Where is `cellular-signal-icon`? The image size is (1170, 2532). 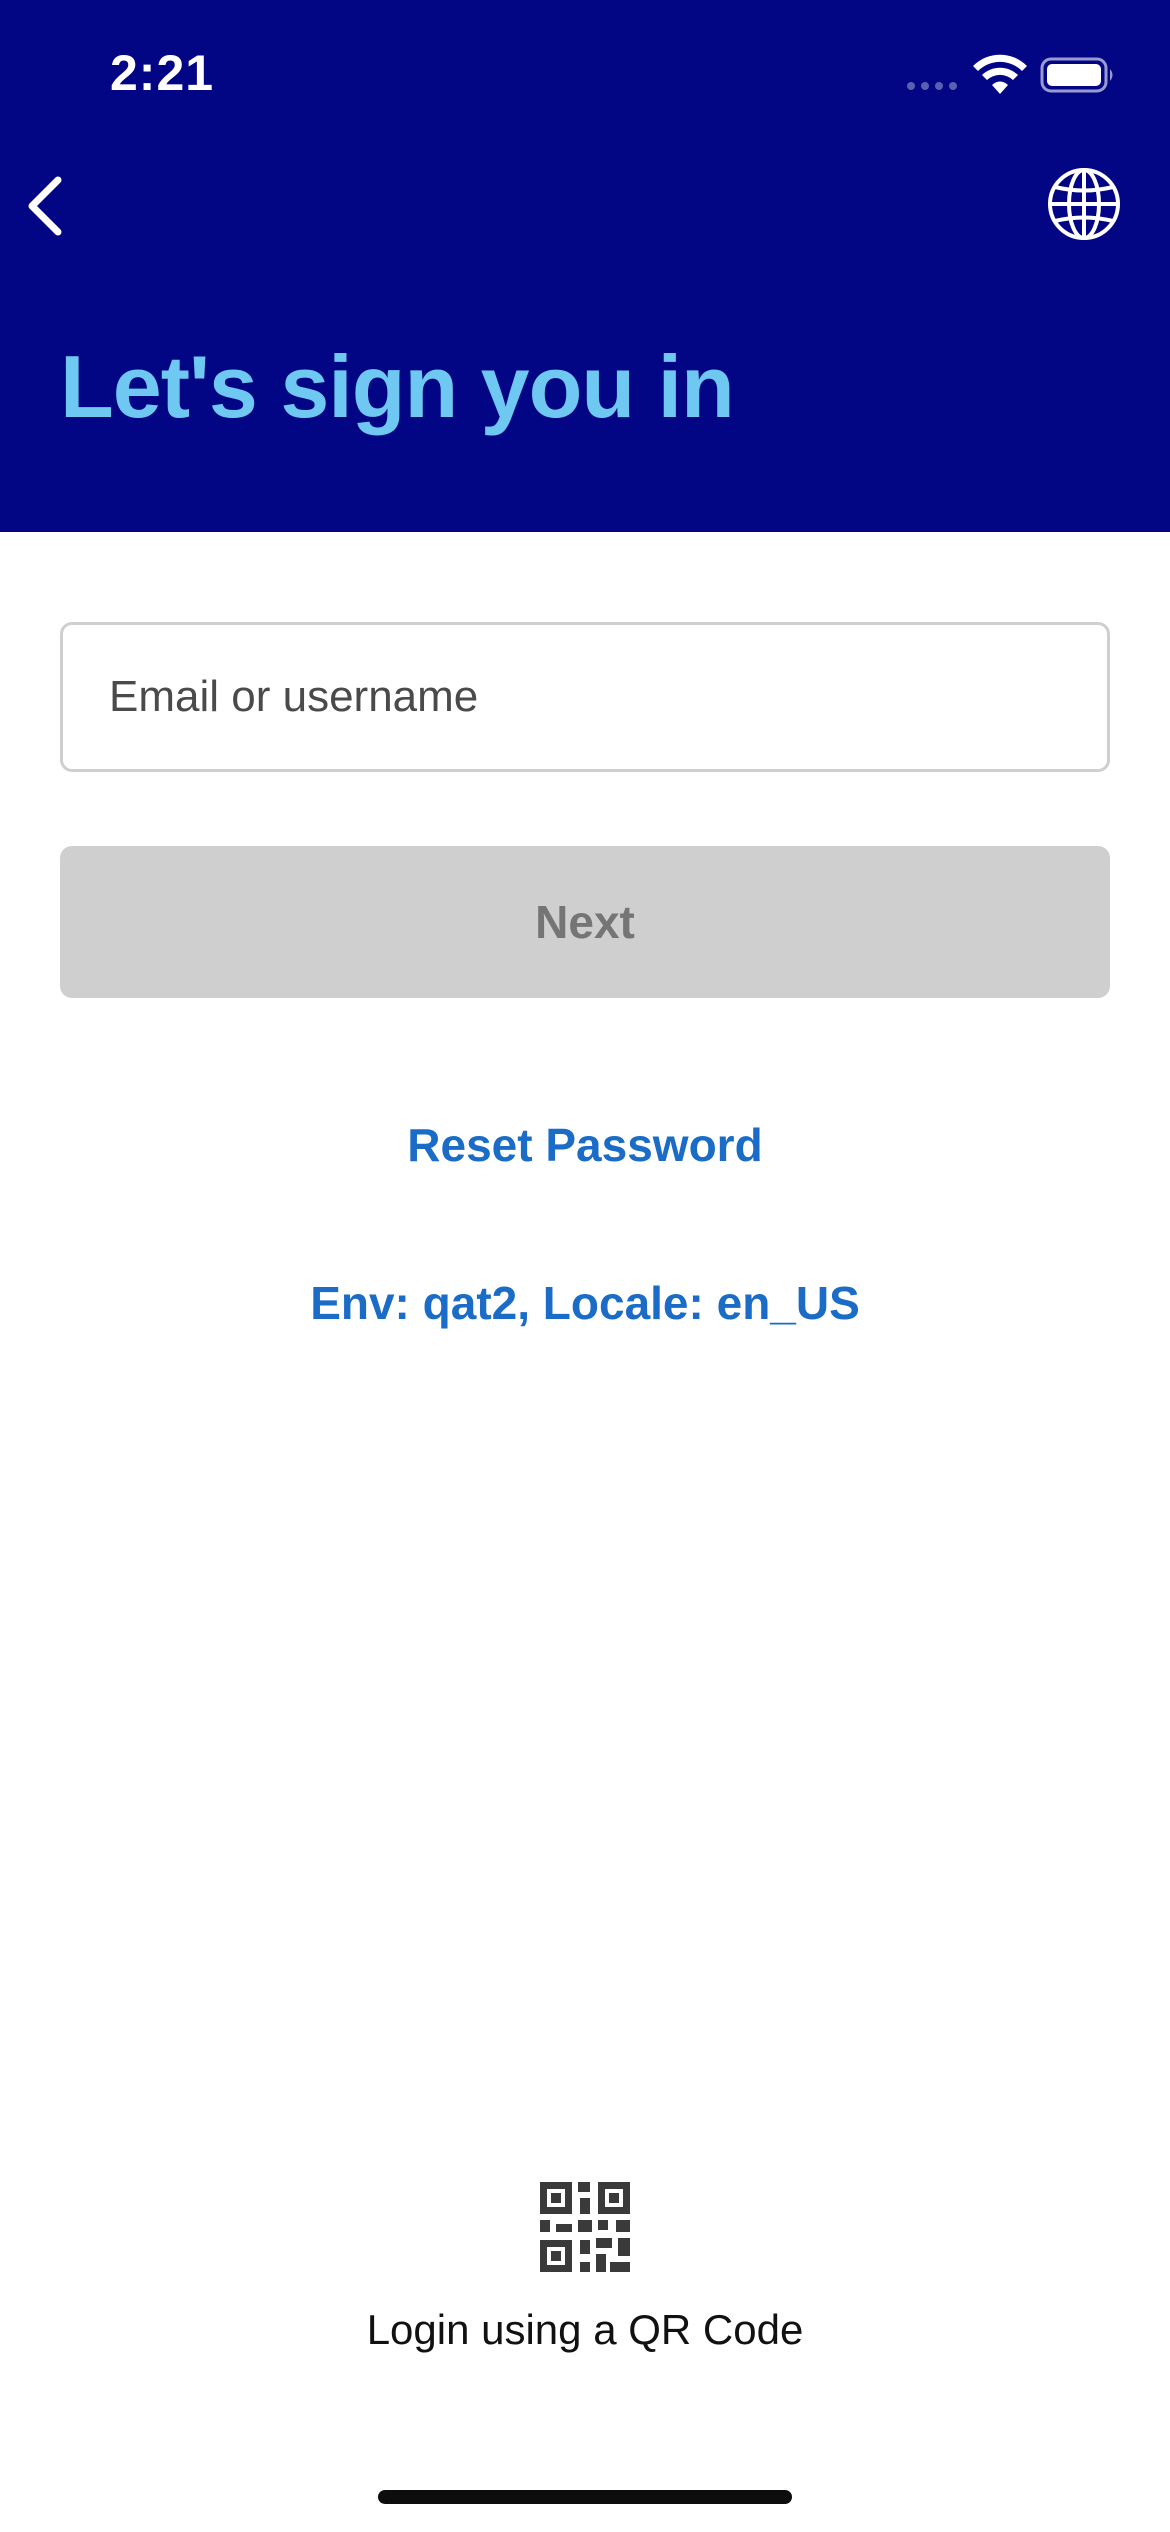
cellular-signal-icon is located at coordinates (932, 86).